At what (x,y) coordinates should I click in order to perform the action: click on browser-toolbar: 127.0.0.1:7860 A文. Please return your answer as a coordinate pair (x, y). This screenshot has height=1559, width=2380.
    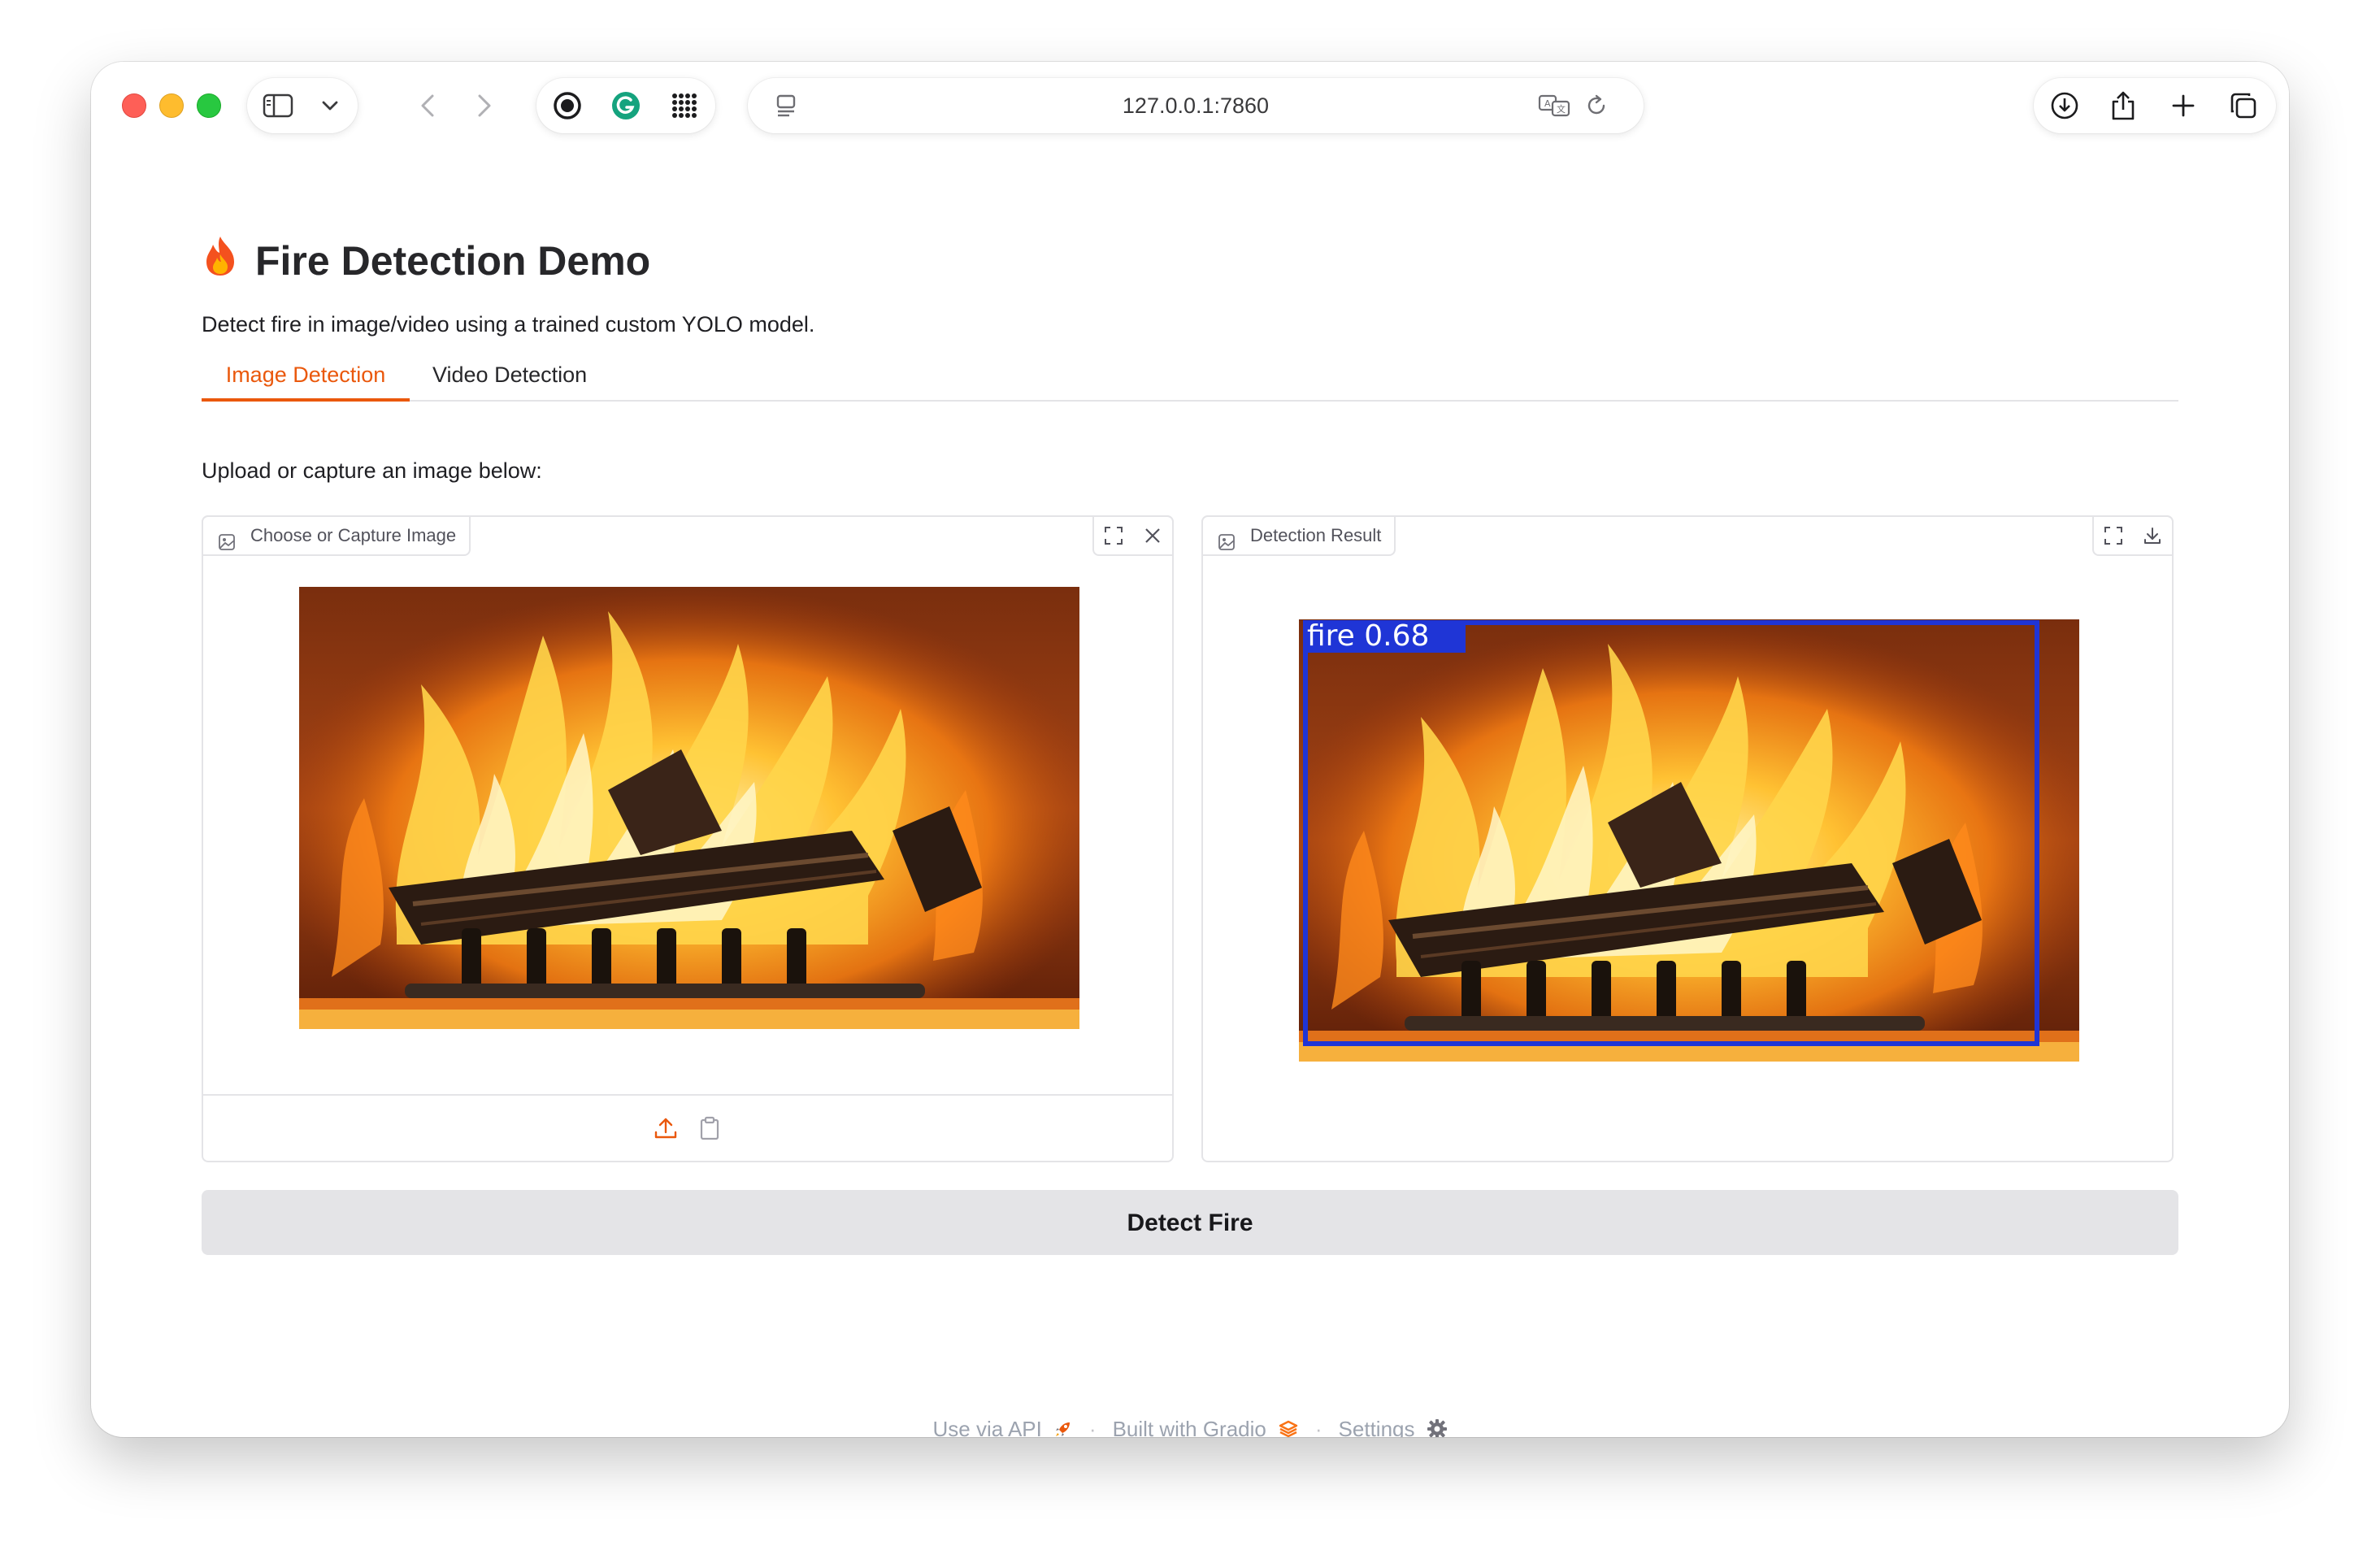
    Looking at the image, I should click on (1190, 106).